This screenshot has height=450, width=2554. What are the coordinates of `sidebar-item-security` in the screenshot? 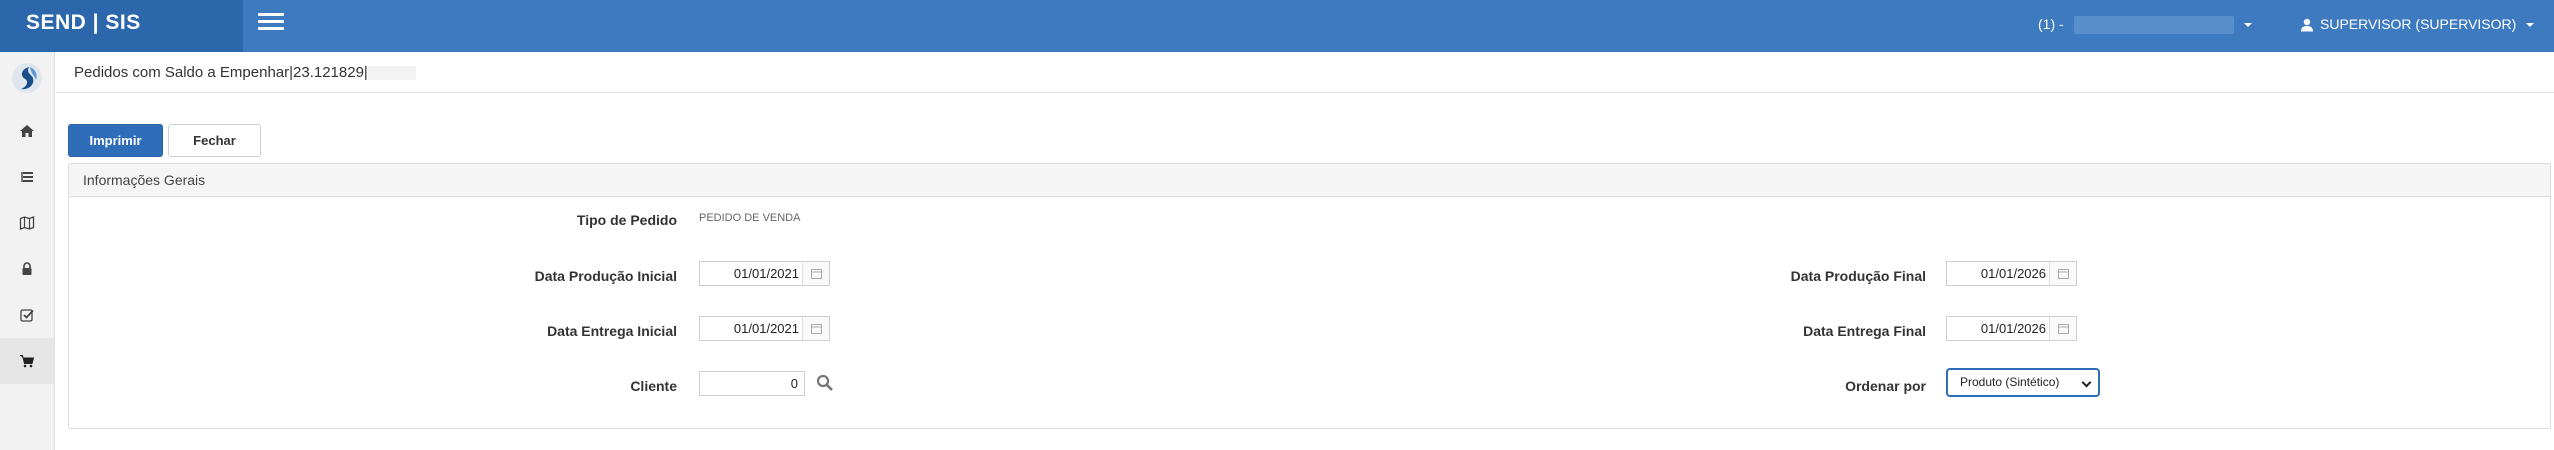 It's located at (27, 269).